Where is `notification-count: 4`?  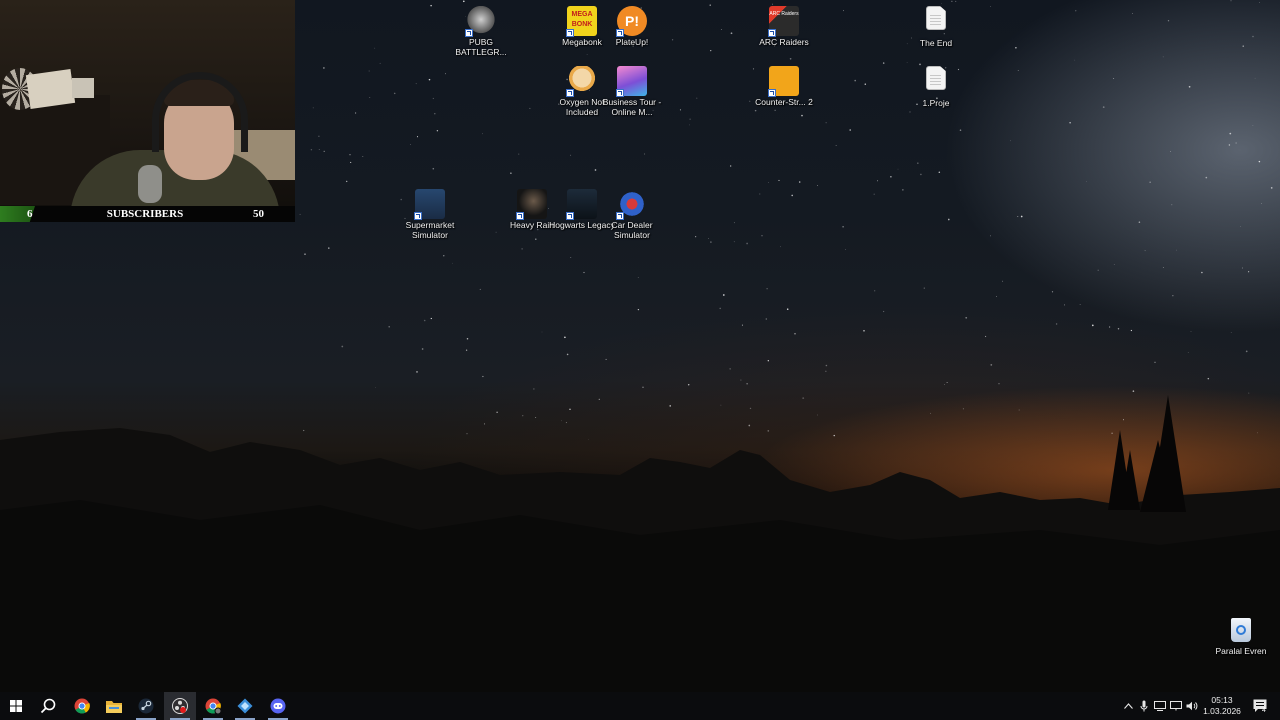 notification-count: 4 is located at coordinates (1264, 710).